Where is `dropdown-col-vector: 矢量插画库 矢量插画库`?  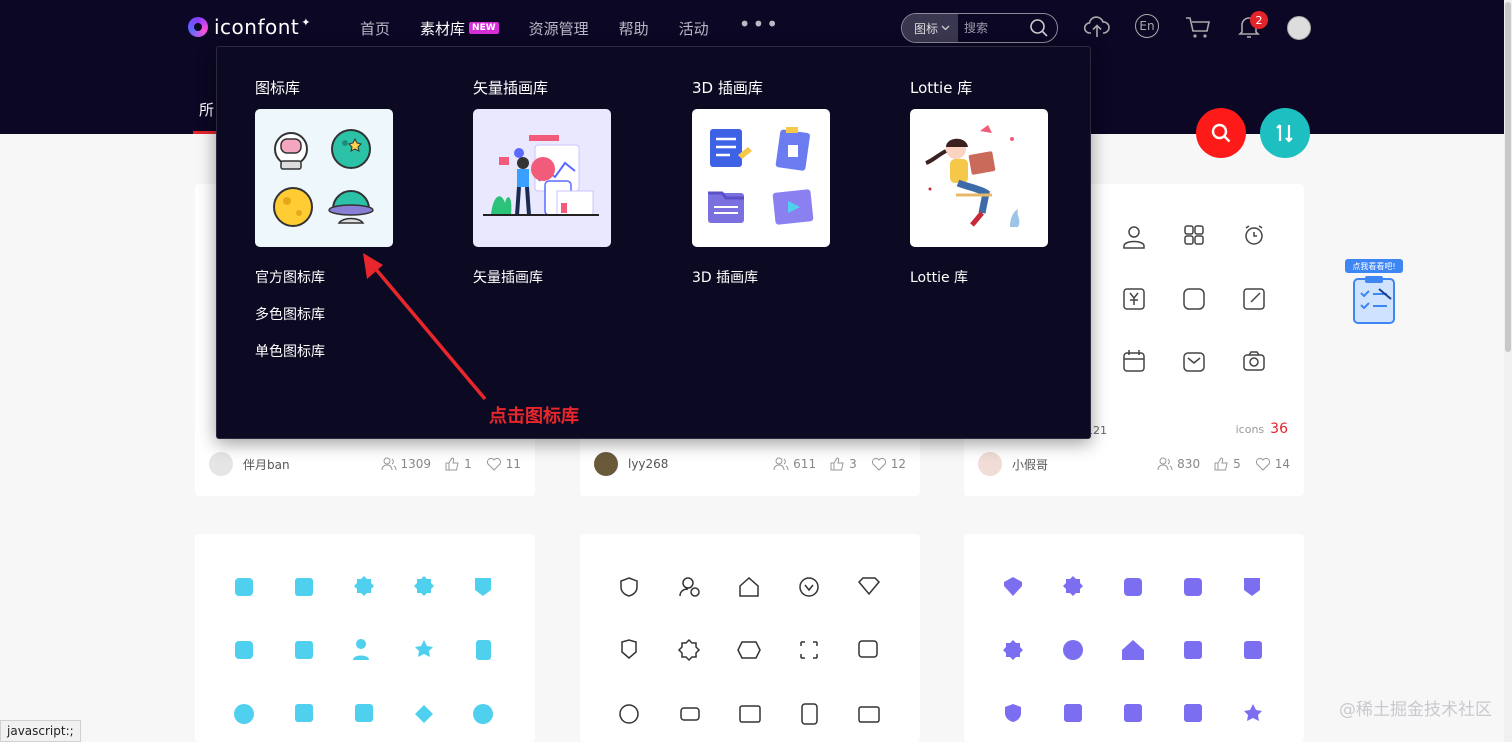
dropdown-col-vector: 矢量插画库 矢量插画库 is located at coordinates (553, 181).